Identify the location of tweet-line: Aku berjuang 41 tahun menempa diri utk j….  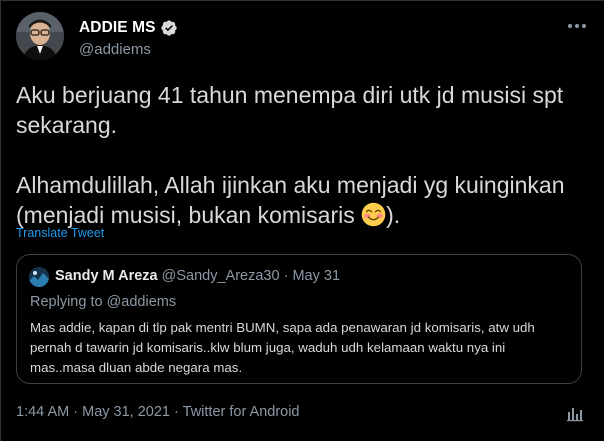
(290, 95).